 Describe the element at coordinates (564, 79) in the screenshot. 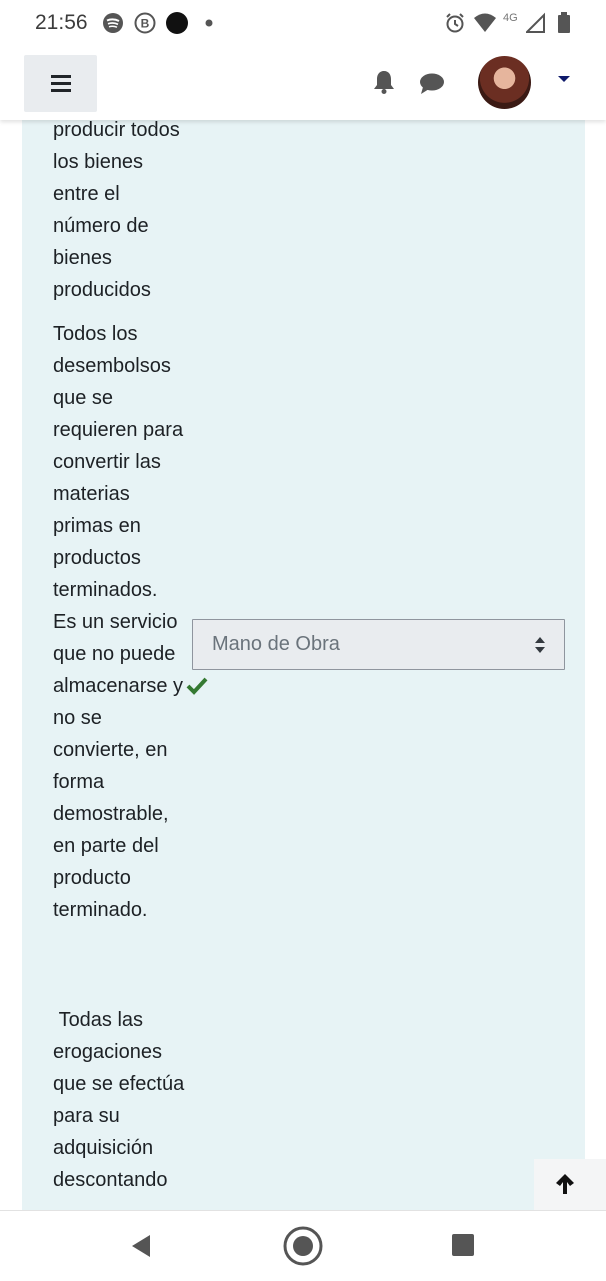

I see `caret-down-icon` at that location.